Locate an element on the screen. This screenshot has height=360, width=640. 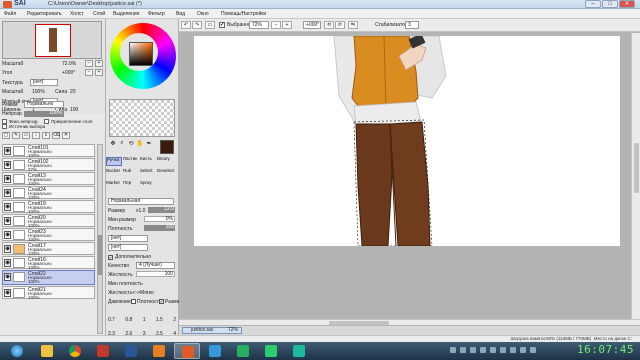
layer-row: ◉ Слой20 Нормально 100% is located at coordinates (48, 221).